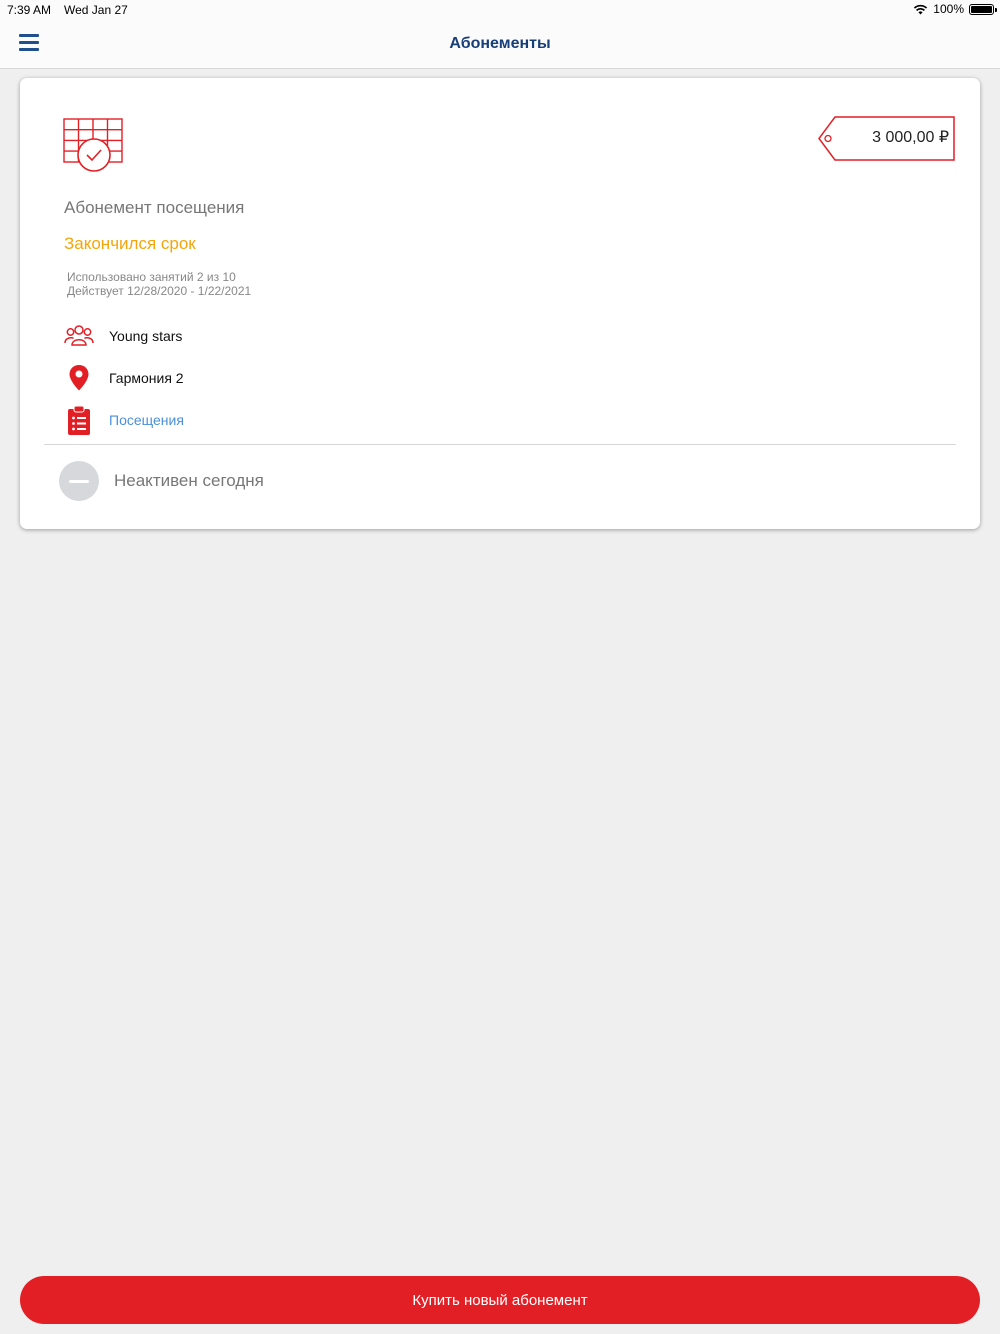 The image size is (1000, 1334). What do you see at coordinates (948, 9) in the screenshot?
I see `battery-percent: 100%` at bounding box center [948, 9].